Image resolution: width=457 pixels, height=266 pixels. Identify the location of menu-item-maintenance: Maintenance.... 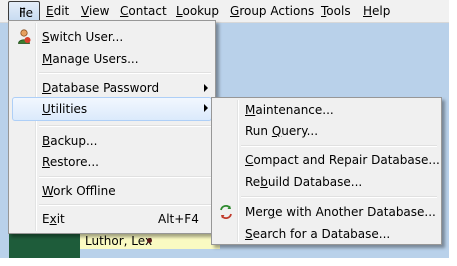
(289, 110).